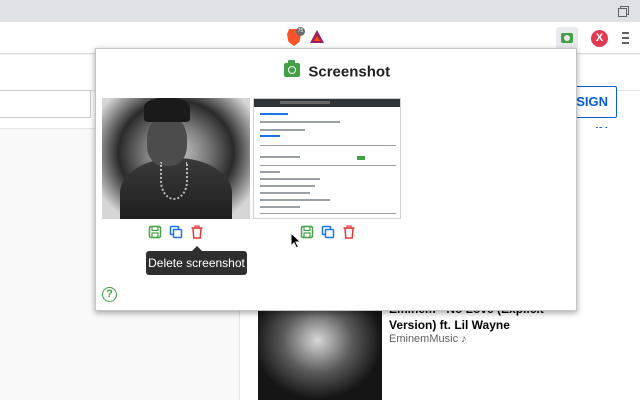  What do you see at coordinates (45, 104) in the screenshot?
I see `search-input` at bounding box center [45, 104].